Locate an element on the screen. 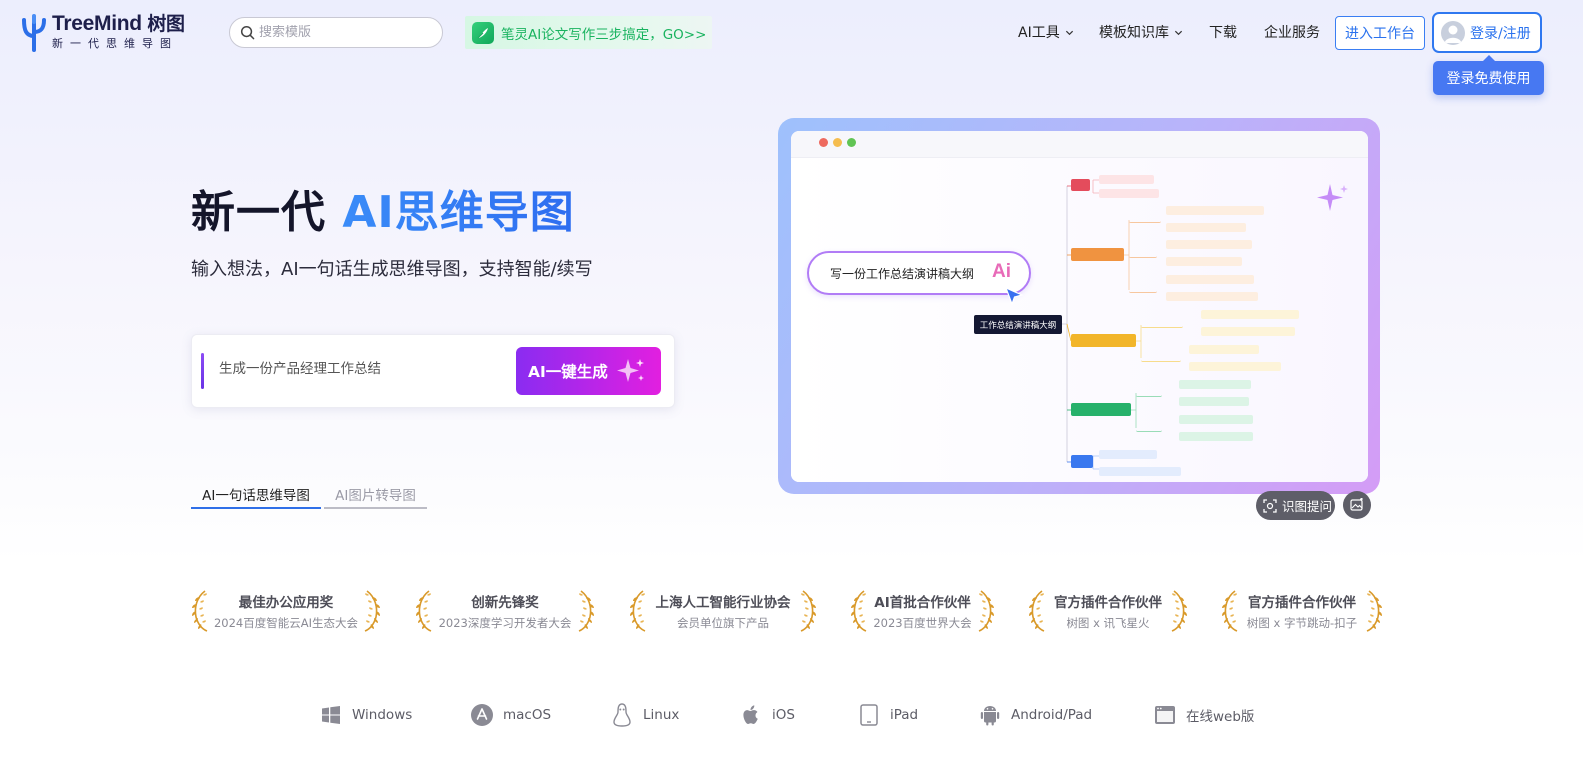 Image resolution: width=1583 pixels, height=781 pixels. platform-web: 在线web版 is located at coordinates (1203, 715).